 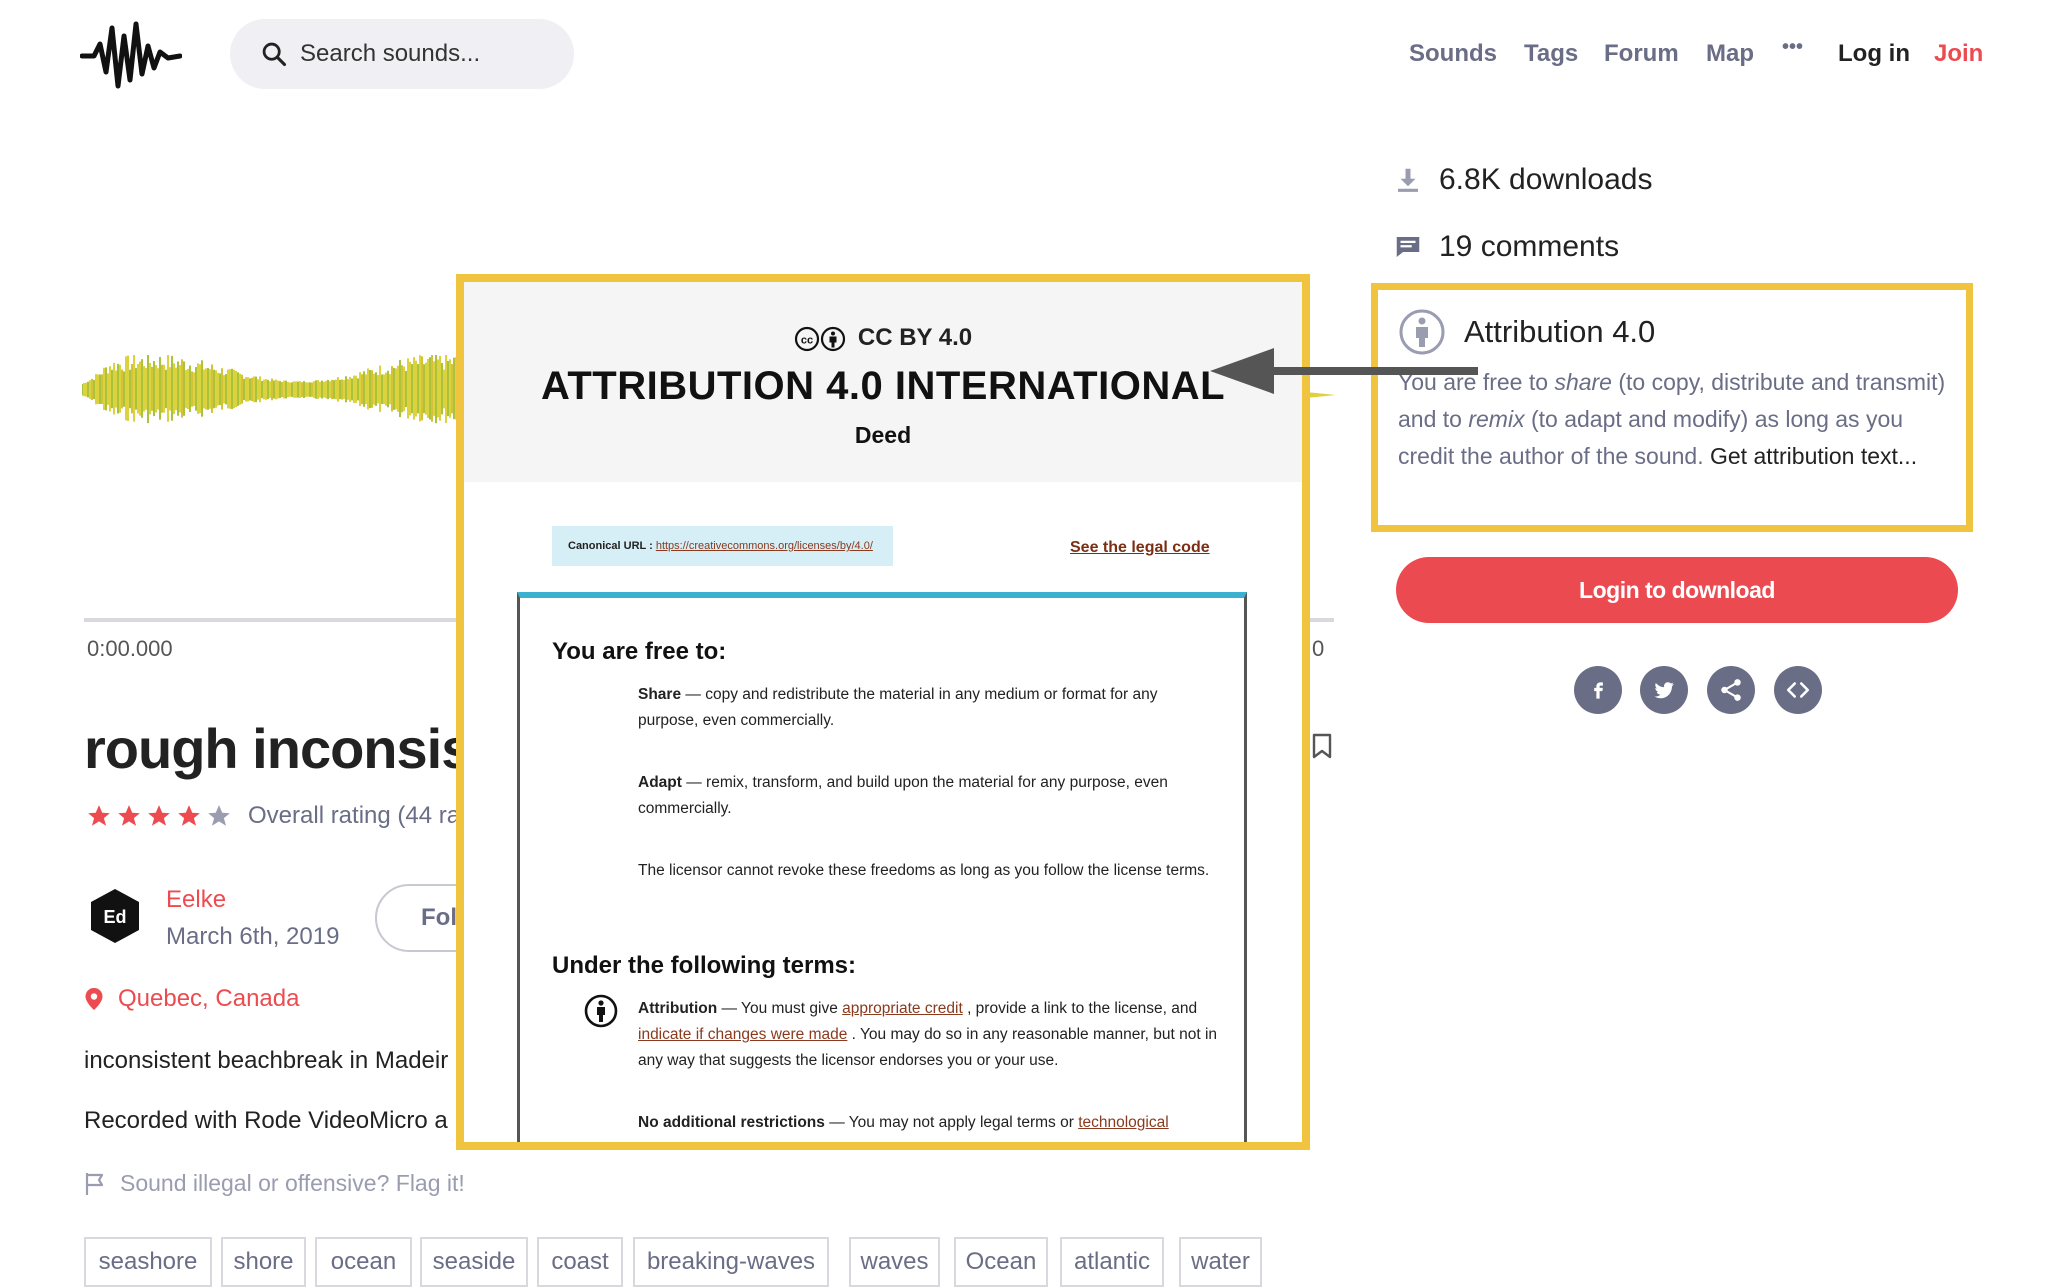 What do you see at coordinates (580, 1262) in the screenshot?
I see `tag: coast` at bounding box center [580, 1262].